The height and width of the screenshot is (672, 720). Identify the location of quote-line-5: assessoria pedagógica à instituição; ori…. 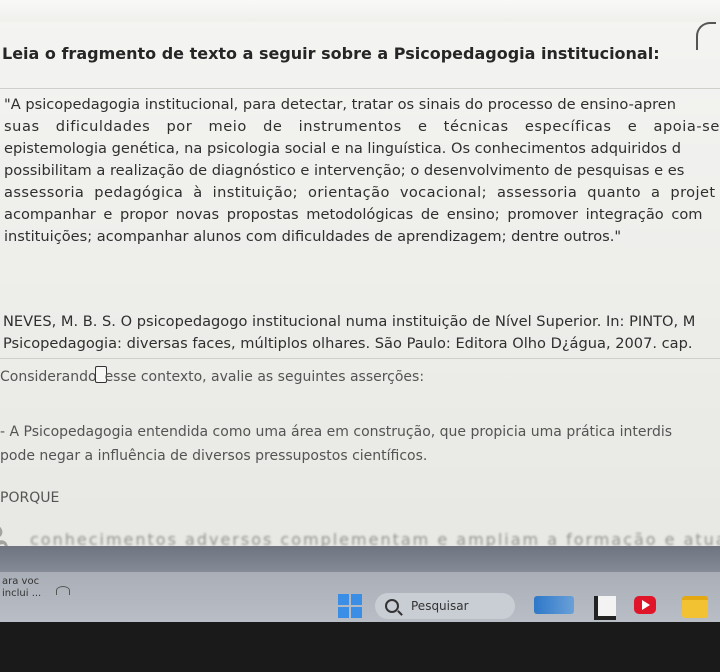
(360, 192).